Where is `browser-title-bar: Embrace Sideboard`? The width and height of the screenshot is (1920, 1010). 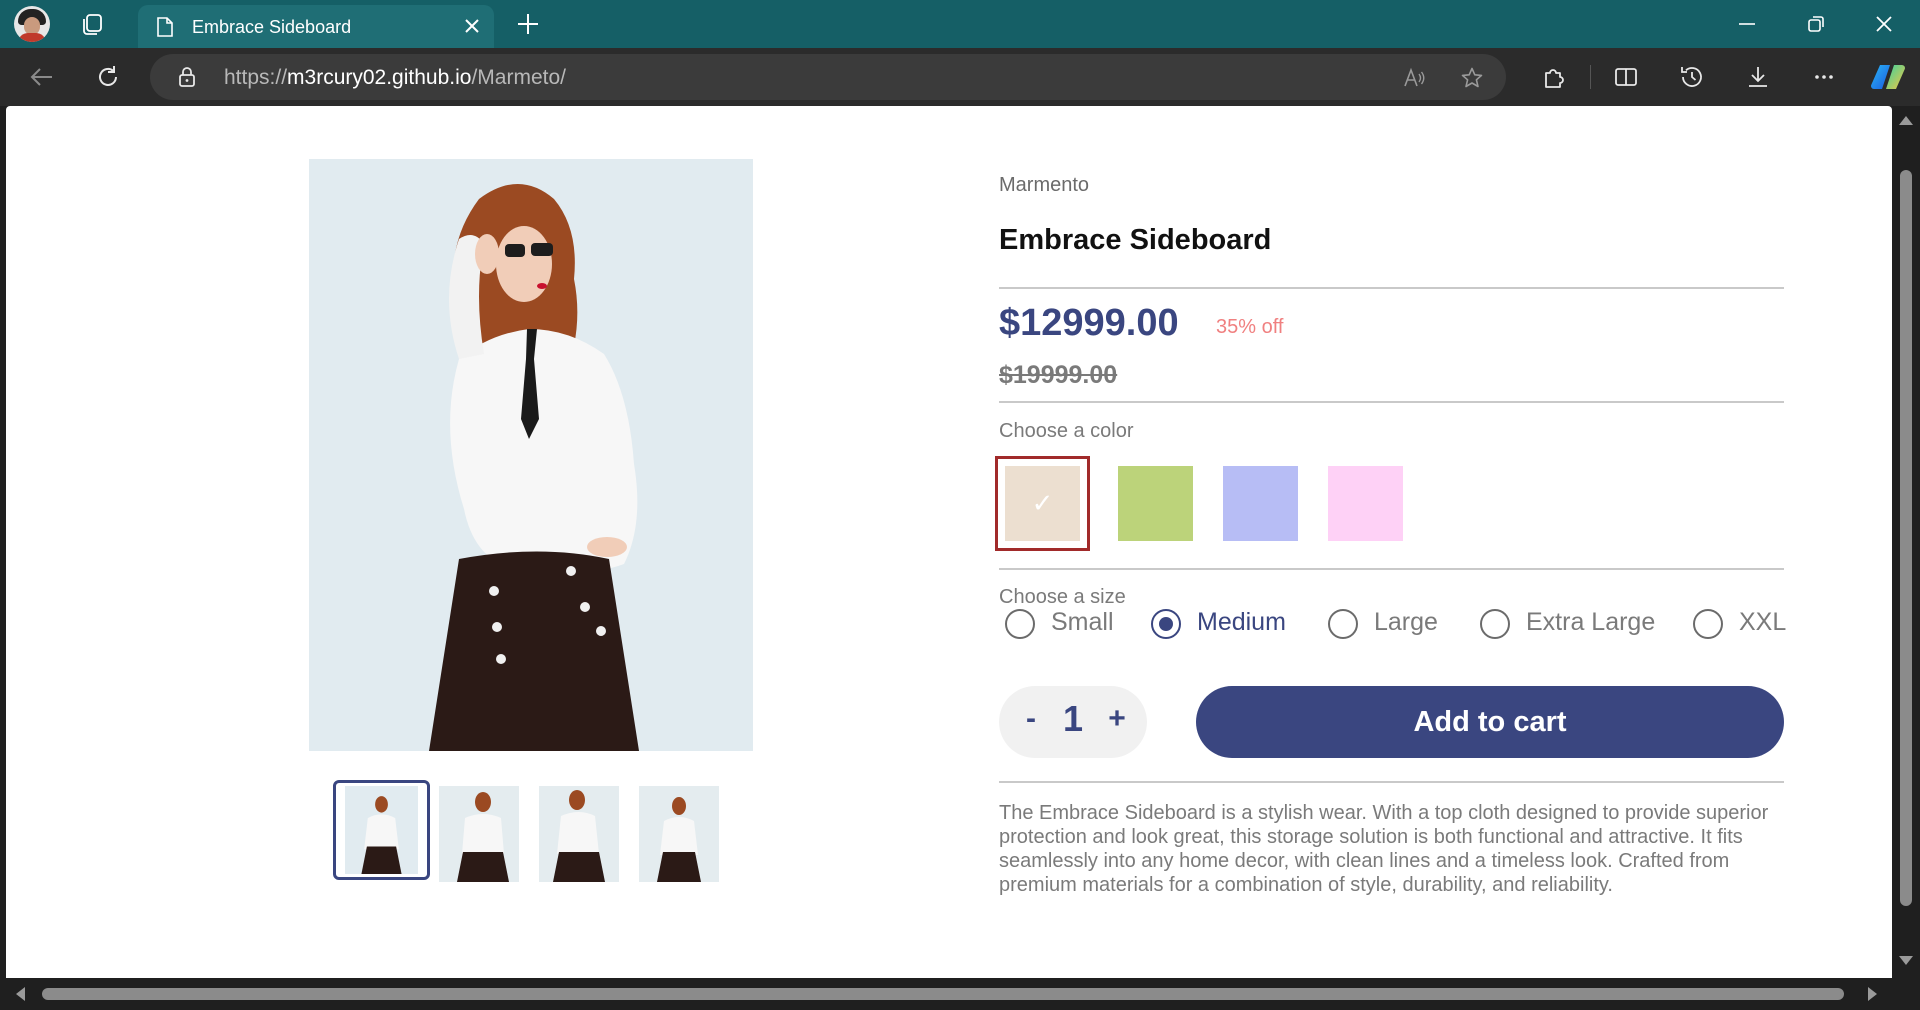 browser-title-bar: Embrace Sideboard is located at coordinates (960, 24).